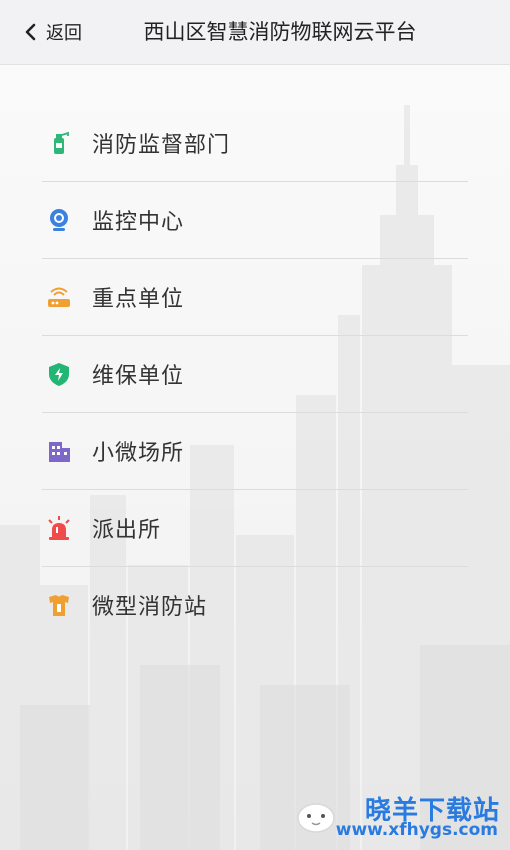 This screenshot has height=850, width=510. Describe the element at coordinates (255, 297) in the screenshot. I see `menu-item-key-units: 重点单位` at that location.